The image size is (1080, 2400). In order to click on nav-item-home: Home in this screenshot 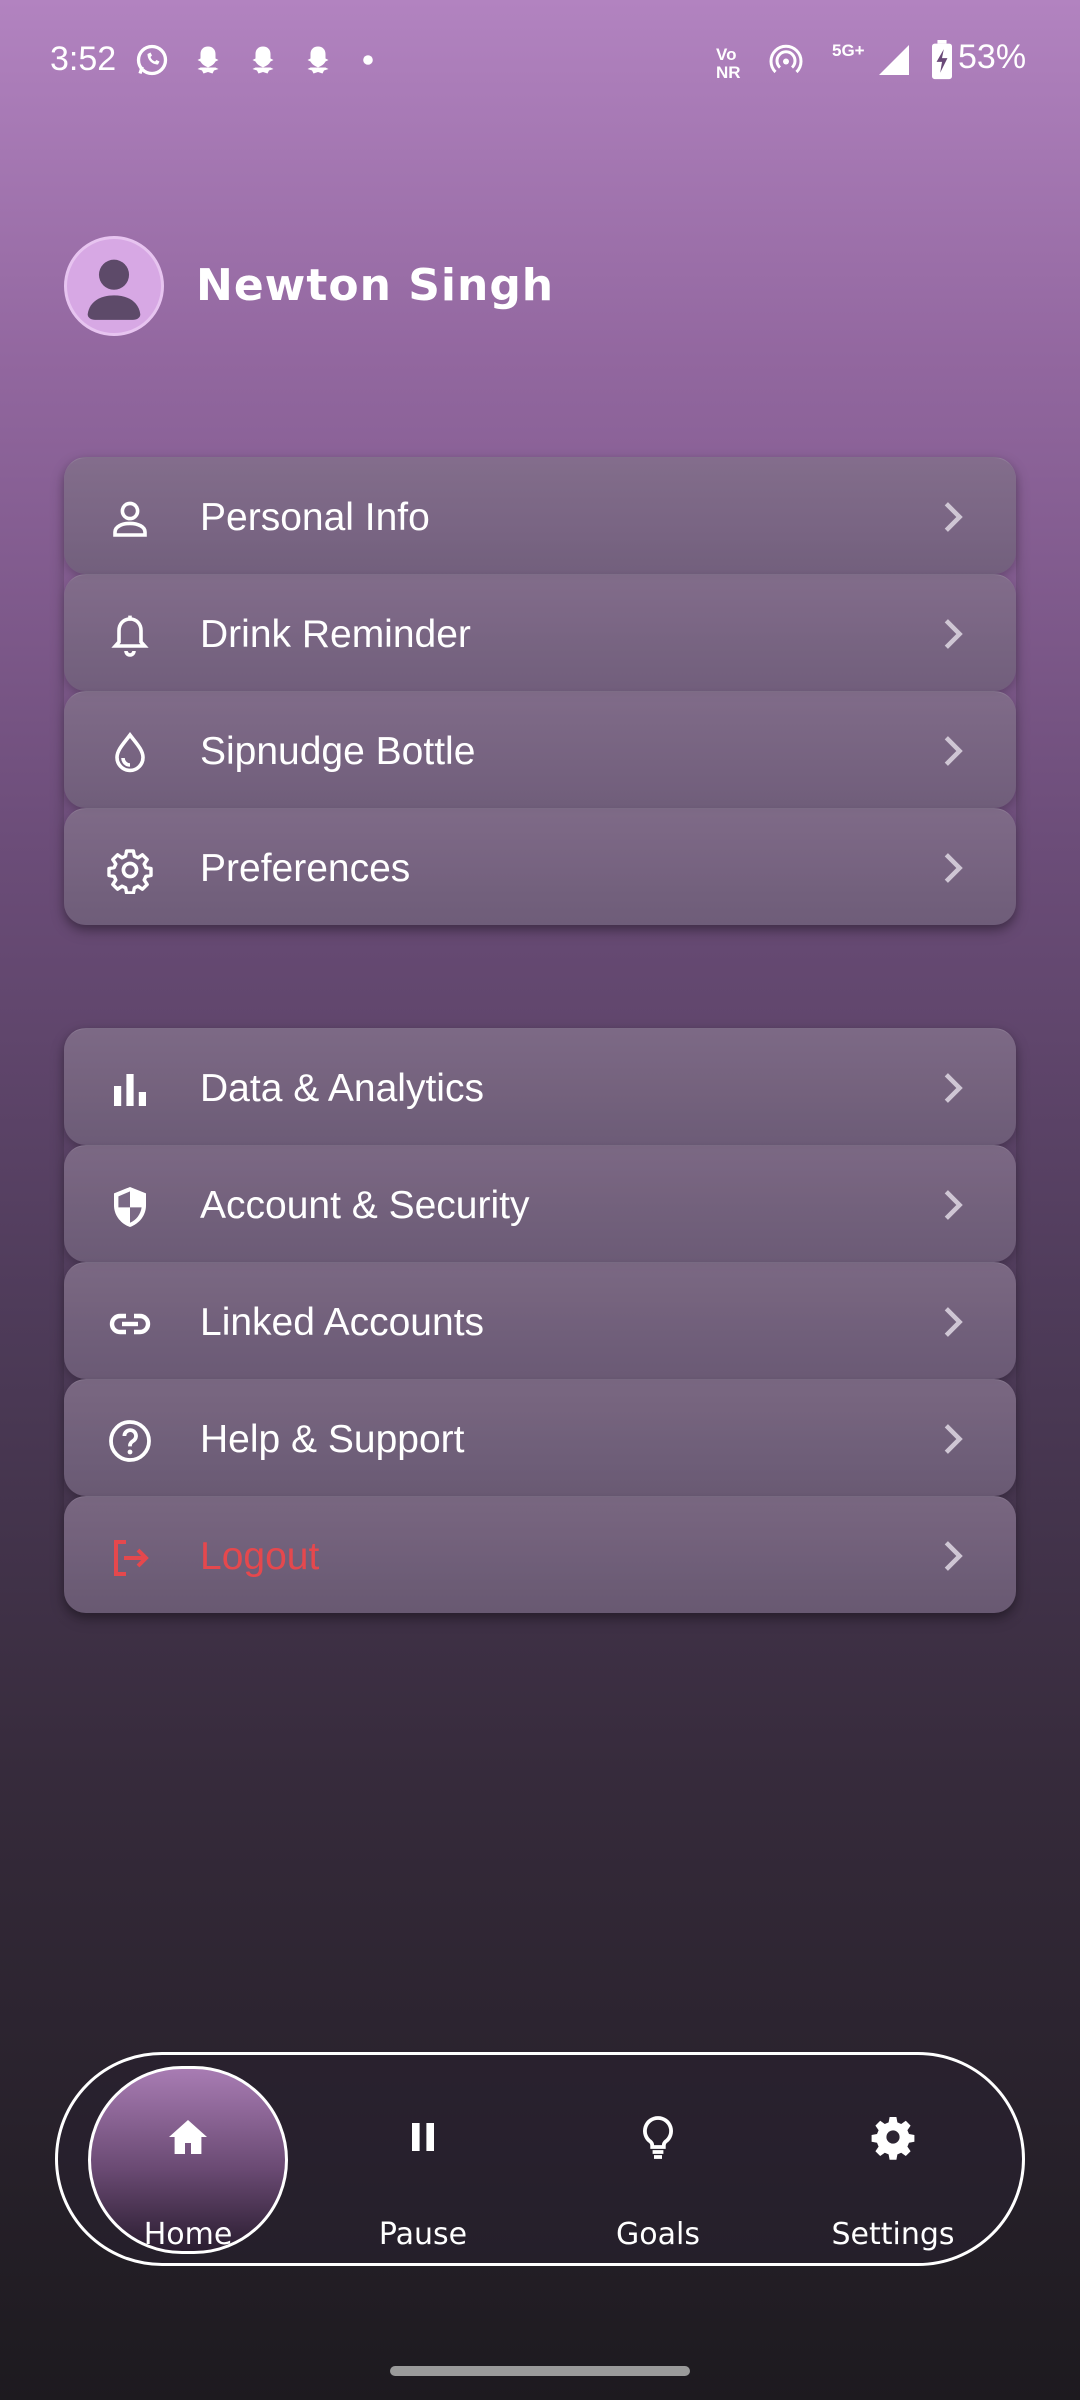, I will do `click(188, 2162)`.